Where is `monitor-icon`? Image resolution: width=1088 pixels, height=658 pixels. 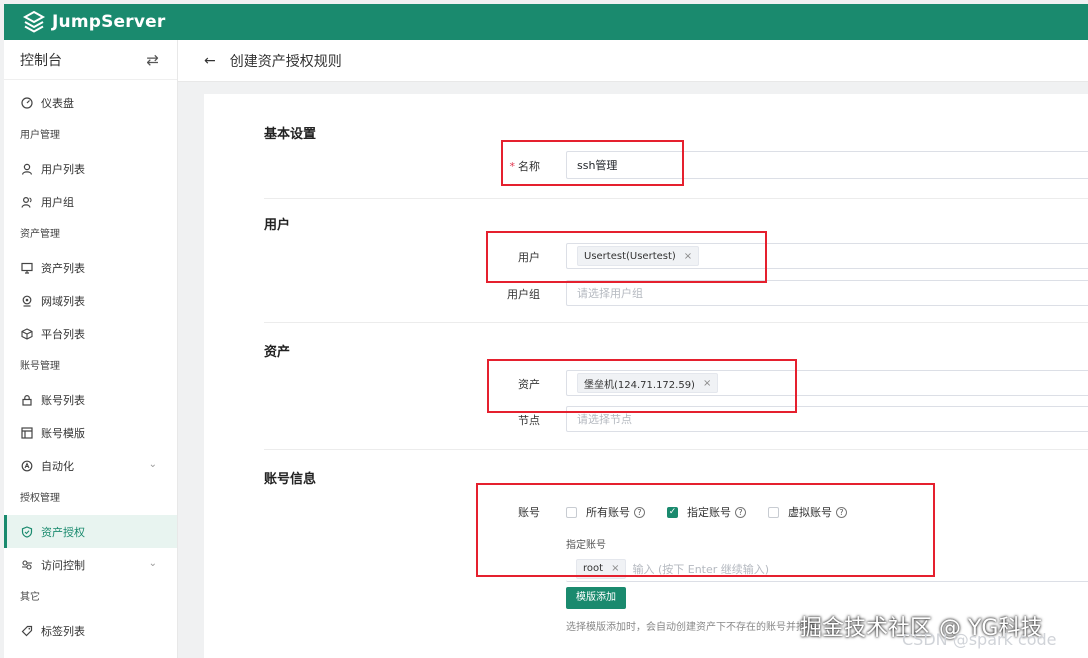
monitor-icon is located at coordinates (27, 268).